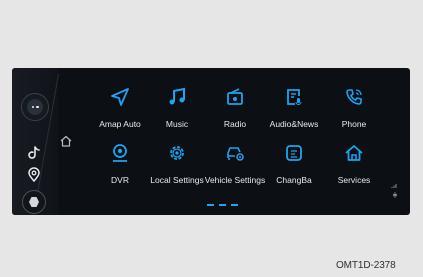 This screenshot has height=277, width=423. Describe the element at coordinates (394, 191) in the screenshot. I see `status-icons` at that location.